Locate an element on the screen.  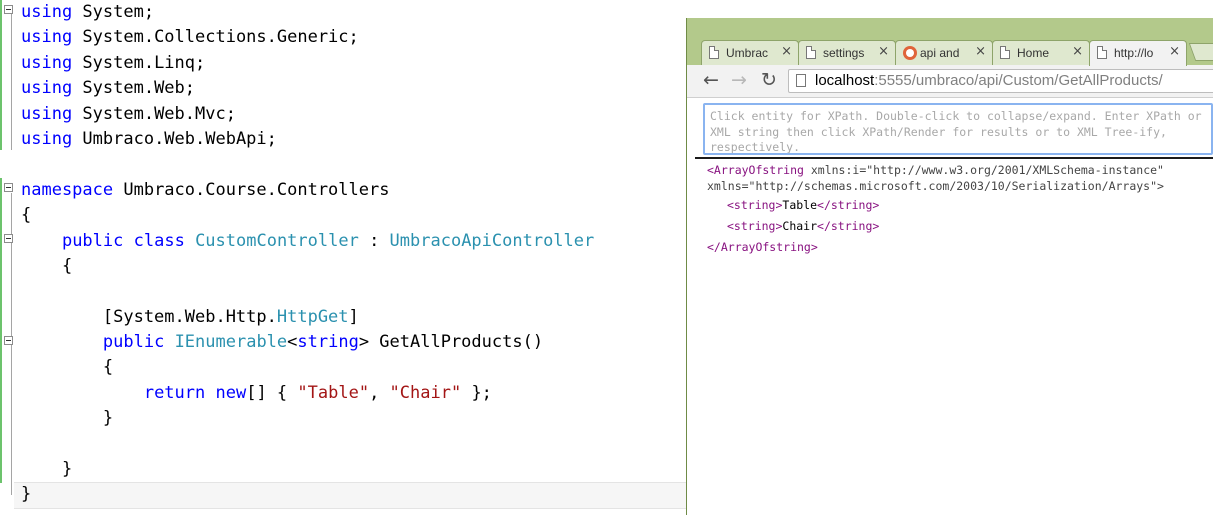
keyword: string is located at coordinates (328, 342).